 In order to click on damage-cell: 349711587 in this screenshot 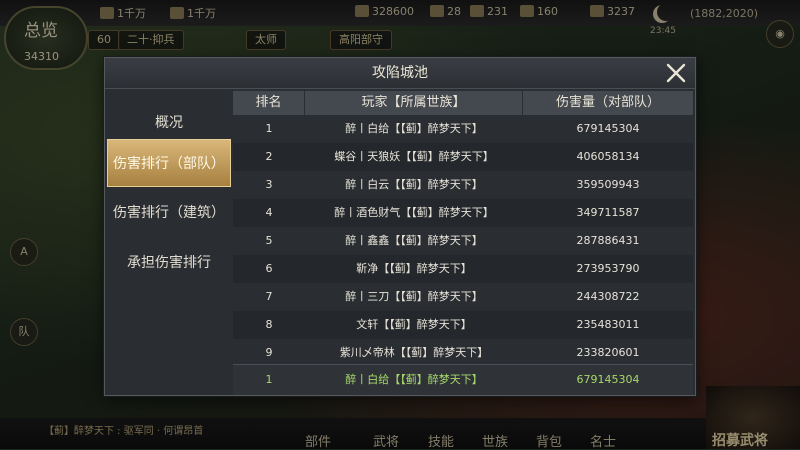, I will do `click(608, 212)`.